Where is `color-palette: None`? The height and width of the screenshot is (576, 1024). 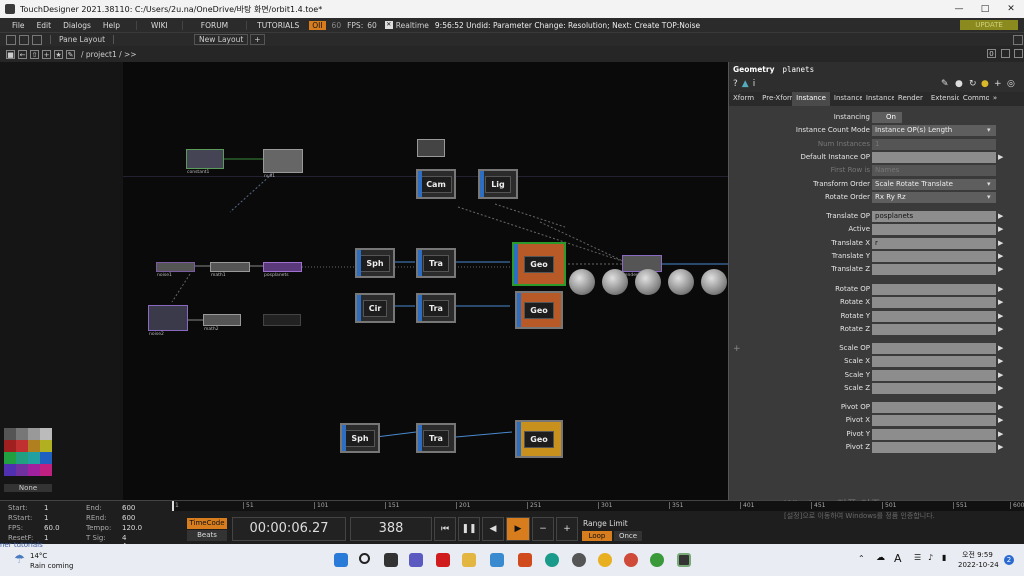 color-palette: None is located at coordinates (29, 464).